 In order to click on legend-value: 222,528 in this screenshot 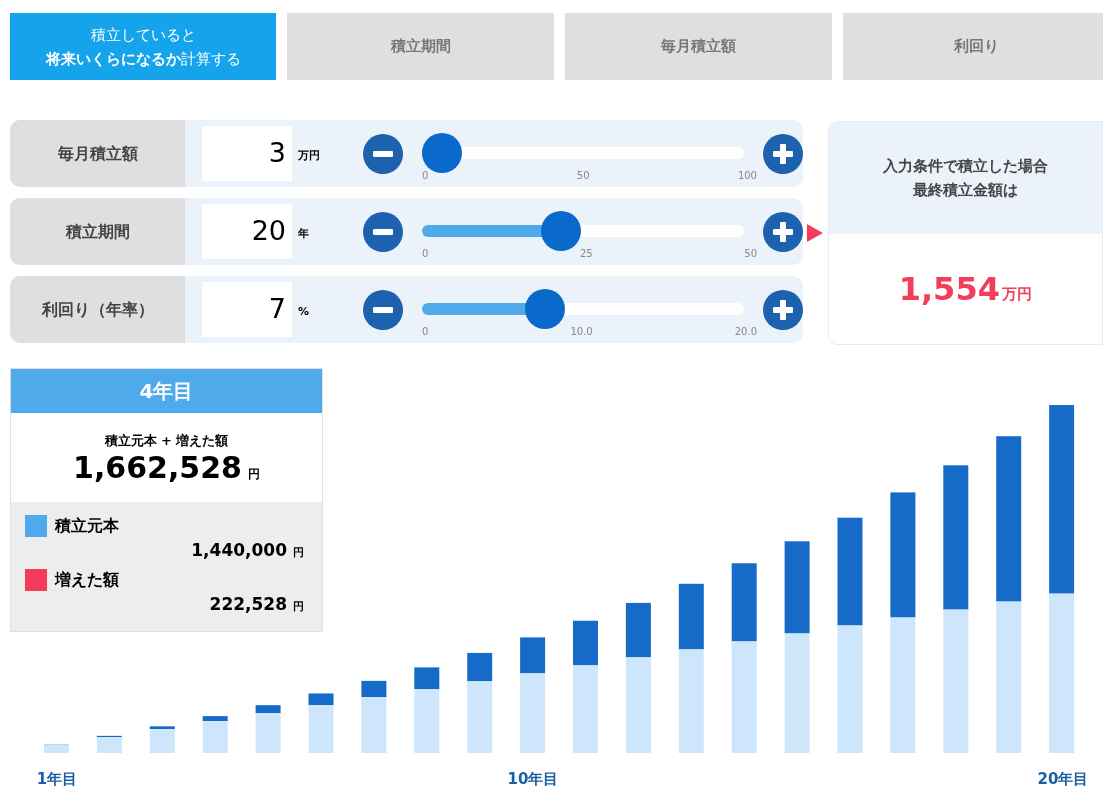, I will do `click(248, 604)`.